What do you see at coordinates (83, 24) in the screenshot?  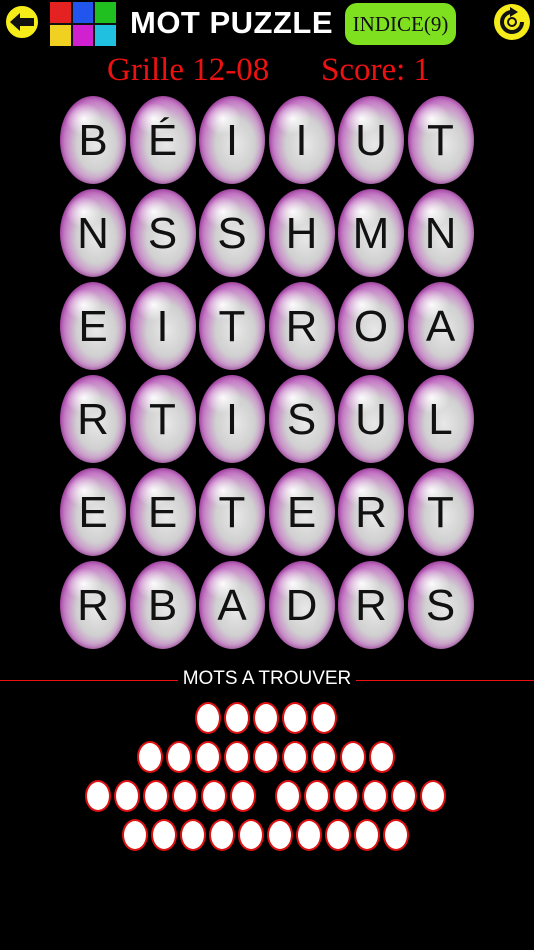 I see `puzzle-logo-icon` at bounding box center [83, 24].